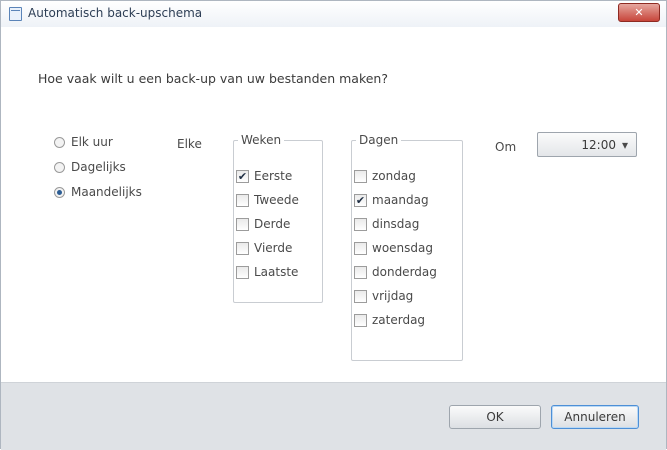  What do you see at coordinates (393, 296) in the screenshot?
I see `day-label: vrijdag` at bounding box center [393, 296].